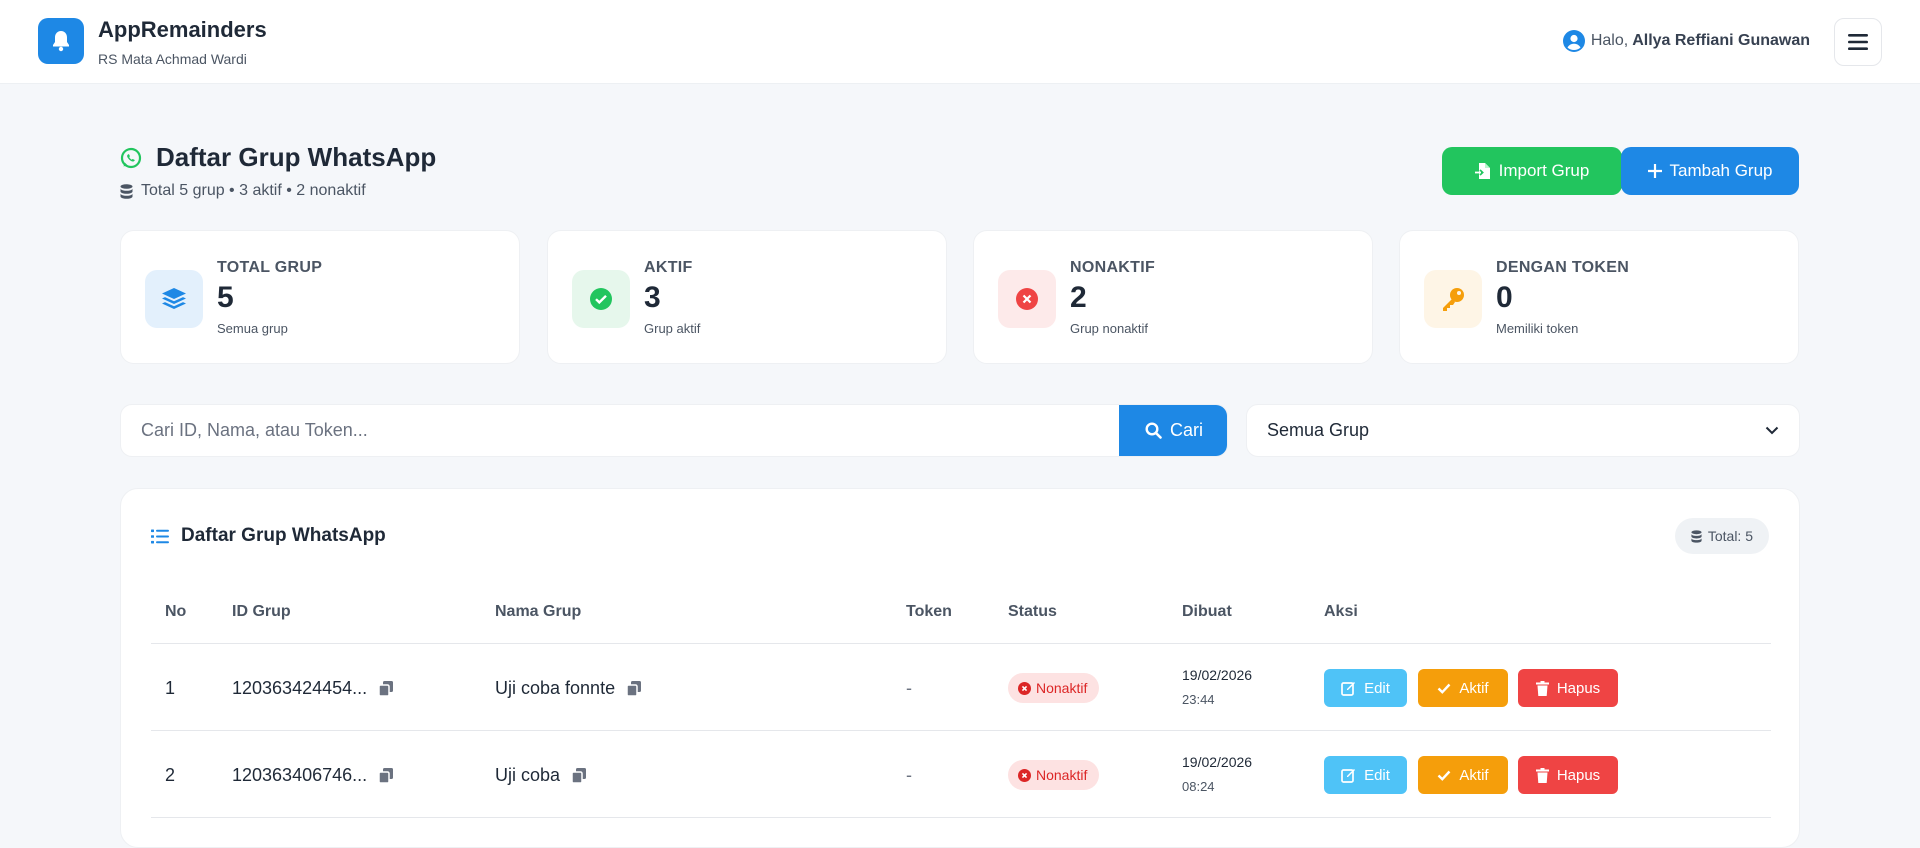 This screenshot has height=848, width=1920. I want to click on stat-value: 0, so click(1504, 297).